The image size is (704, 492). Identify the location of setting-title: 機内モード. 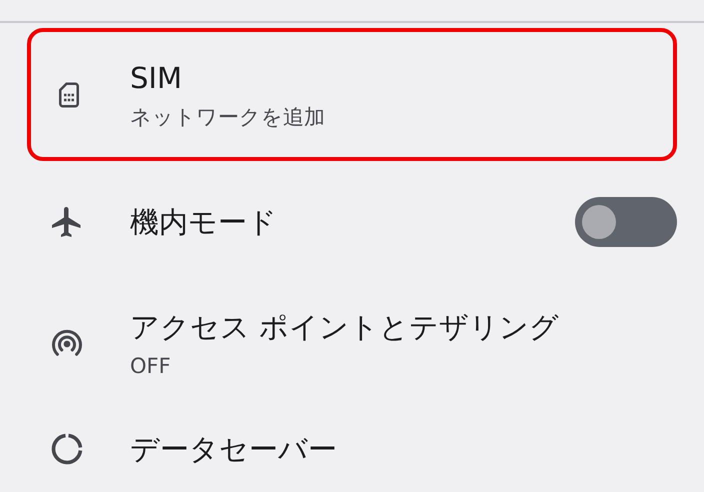
(352, 222).